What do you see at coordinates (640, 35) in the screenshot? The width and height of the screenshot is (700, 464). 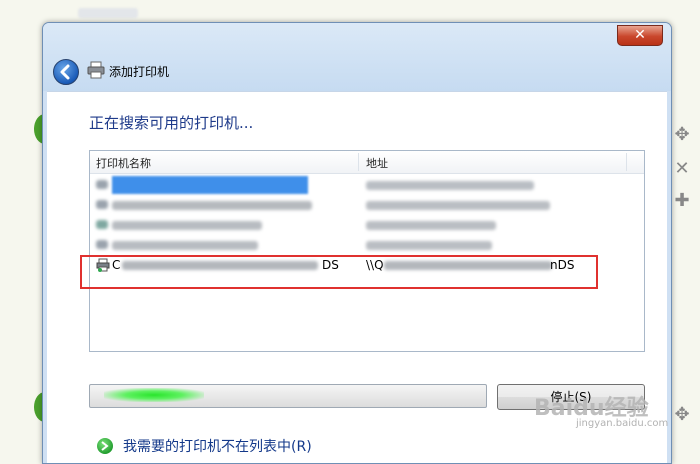 I see `close-button: ✕` at bounding box center [640, 35].